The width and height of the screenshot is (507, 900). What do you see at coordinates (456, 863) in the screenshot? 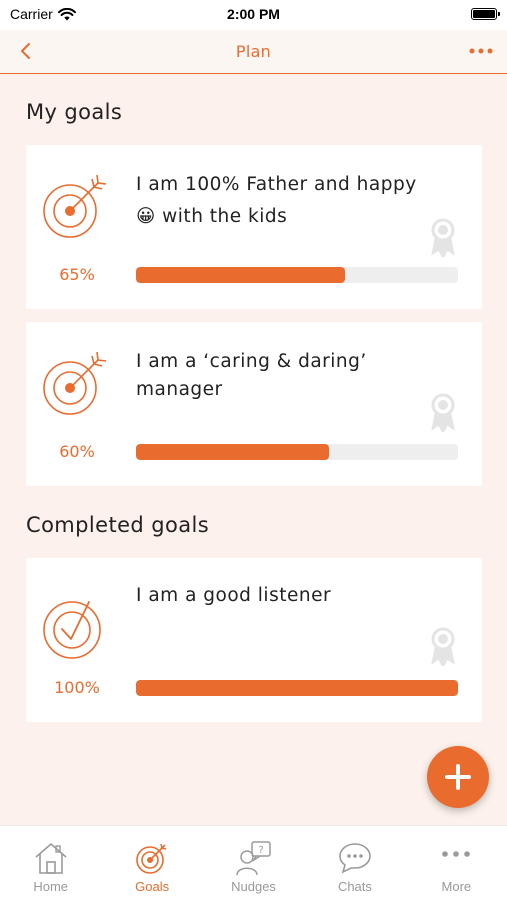
I see `tab-more: More` at bounding box center [456, 863].